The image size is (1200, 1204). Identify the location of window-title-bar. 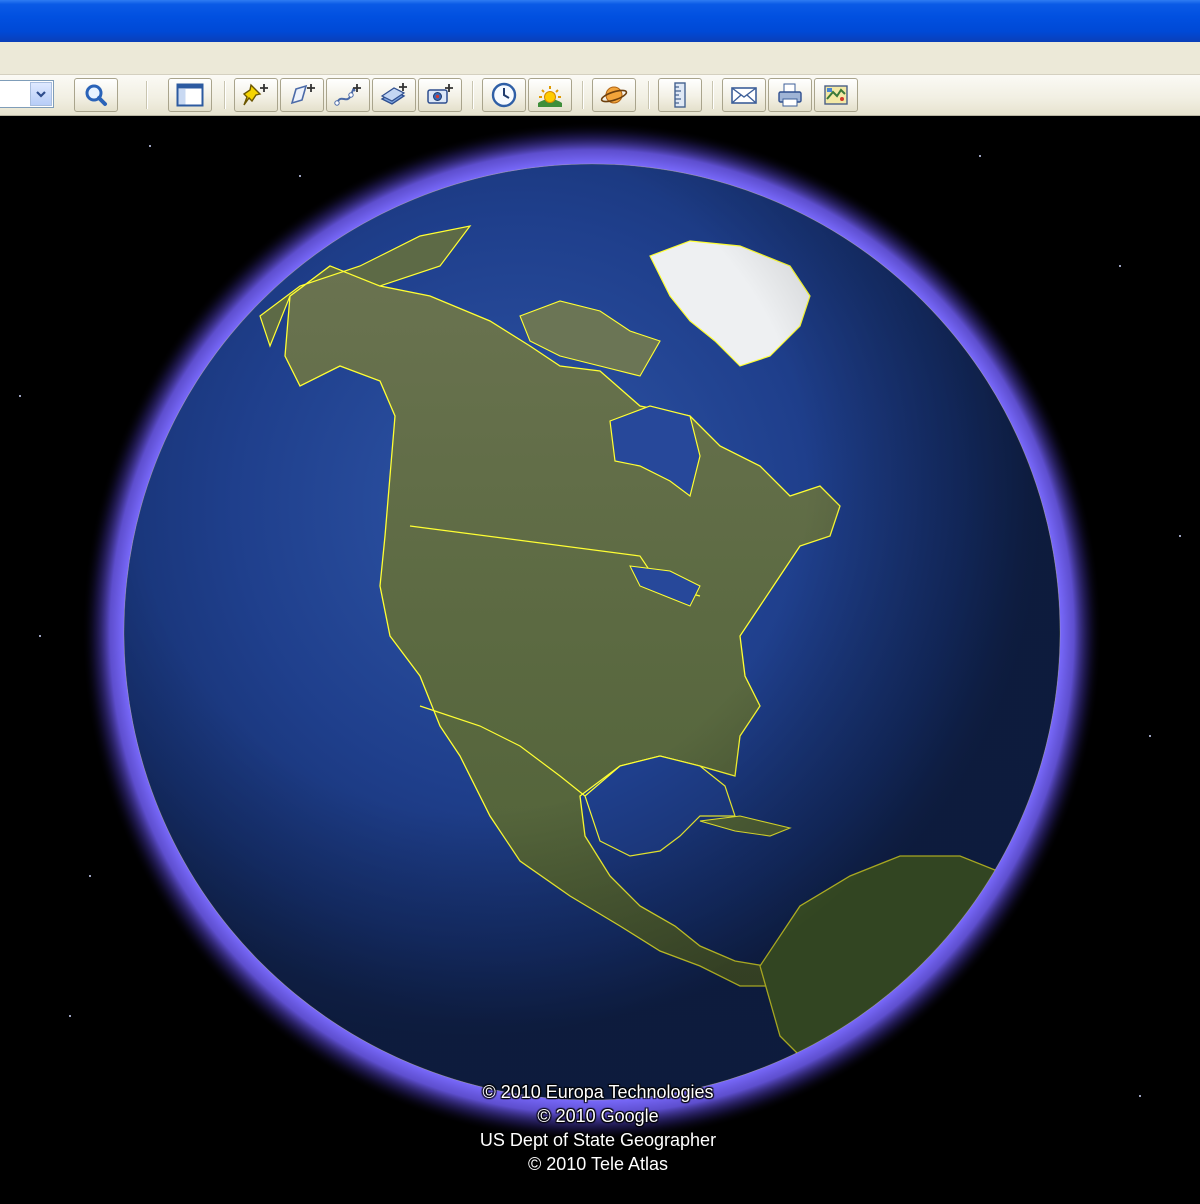
(600, 21).